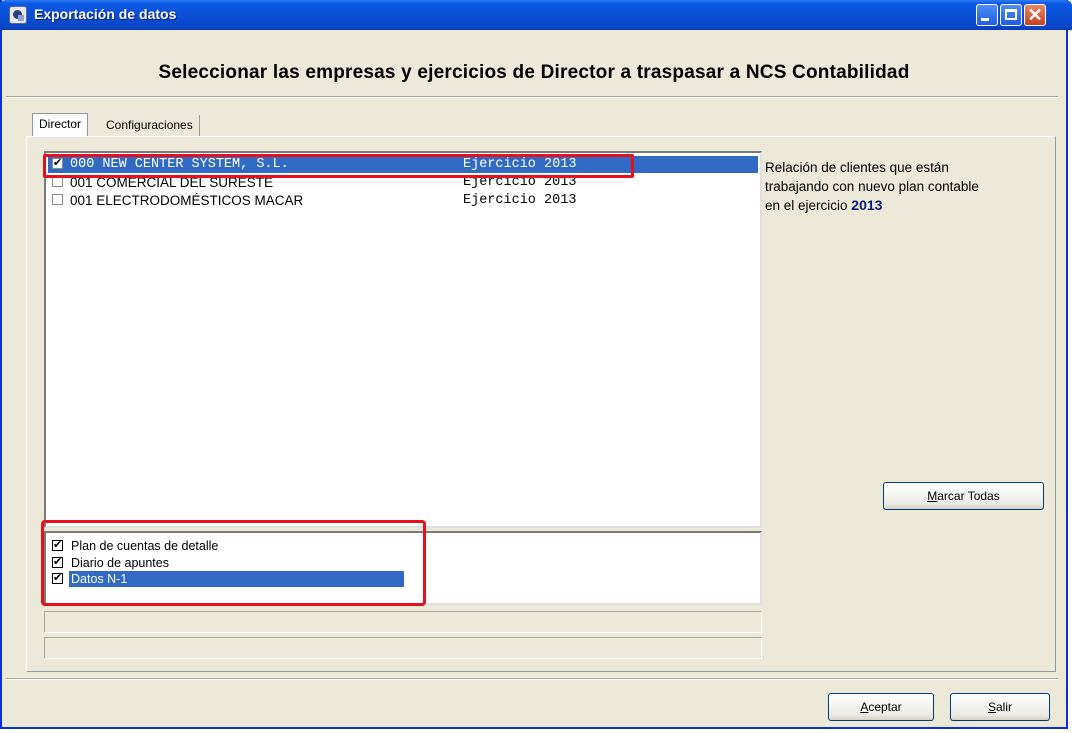 The height and width of the screenshot is (733, 1072). Describe the element at coordinates (857, 167) in the screenshot. I see `info-line-1: Relación de clientes que están` at that location.